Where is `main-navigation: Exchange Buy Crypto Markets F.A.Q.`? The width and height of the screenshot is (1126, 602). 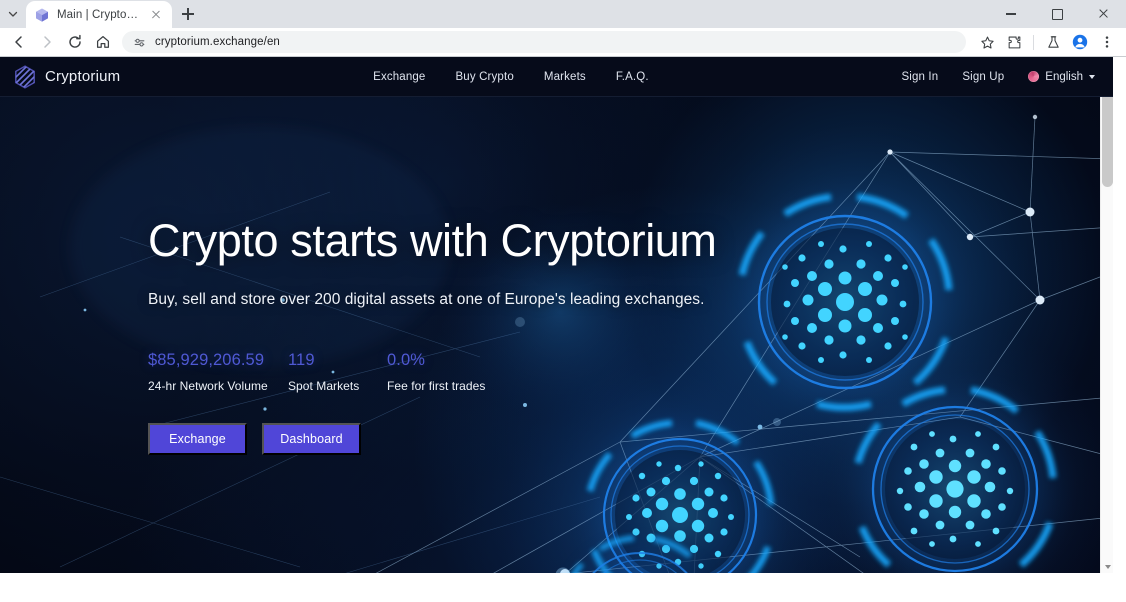
main-navigation: Exchange Buy Crypto Markets F.A.Q. is located at coordinates (511, 77).